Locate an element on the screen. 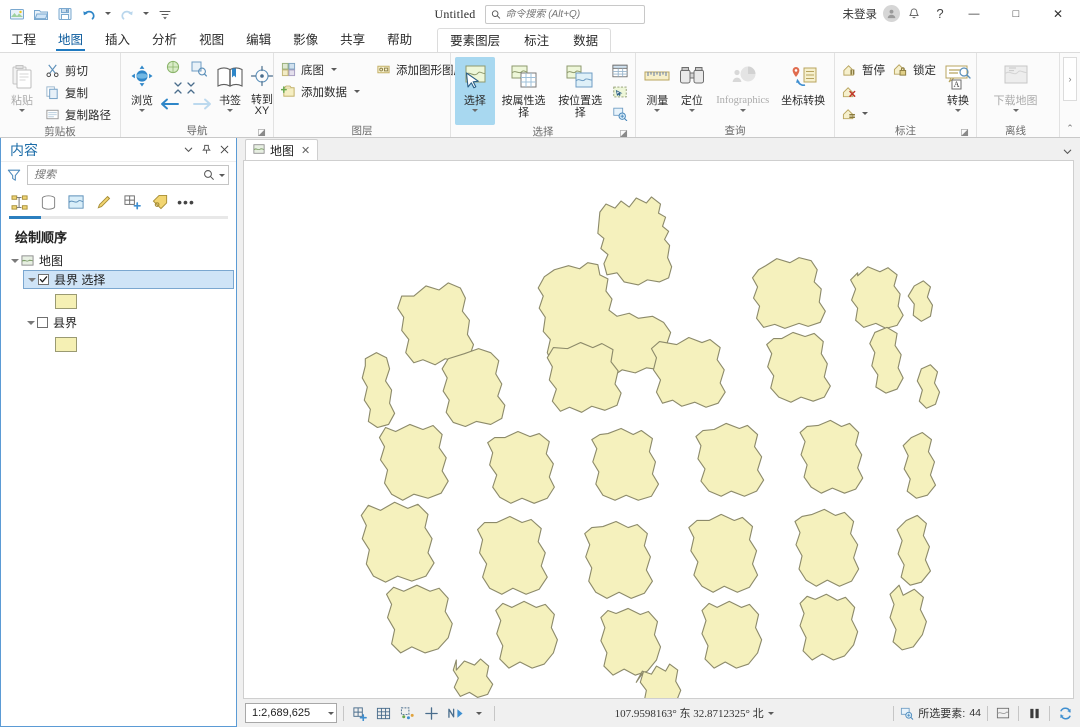 This screenshot has width=1080, height=727. north-icon is located at coordinates (455, 713).